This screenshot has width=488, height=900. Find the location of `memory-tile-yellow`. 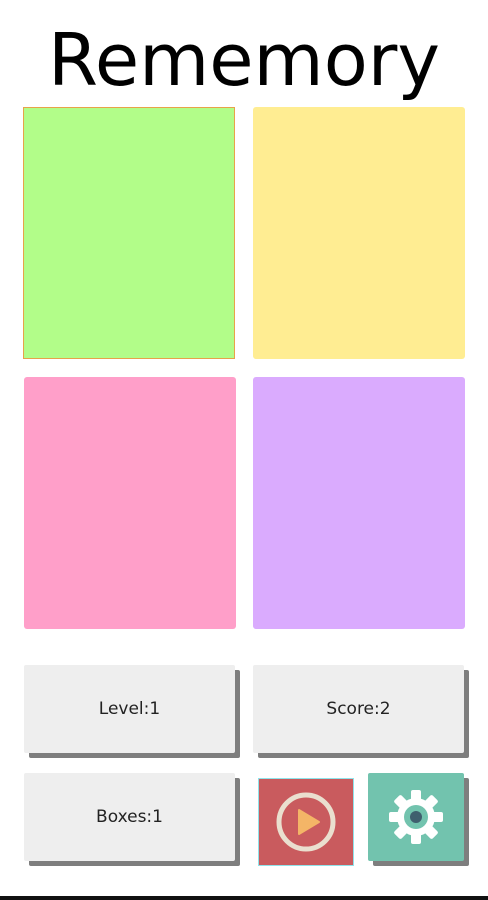

memory-tile-yellow is located at coordinates (359, 233).